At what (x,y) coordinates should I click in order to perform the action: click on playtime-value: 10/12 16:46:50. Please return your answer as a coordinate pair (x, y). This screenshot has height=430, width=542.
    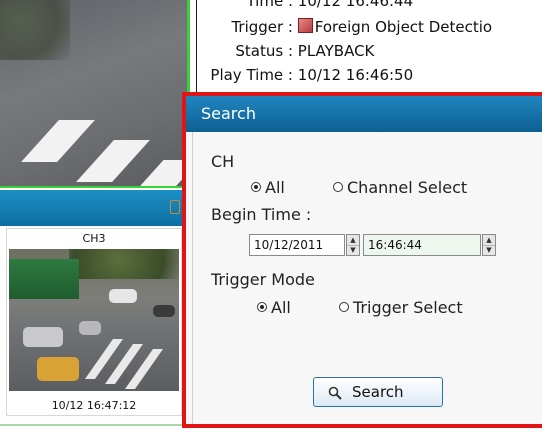
    Looking at the image, I should click on (355, 75).